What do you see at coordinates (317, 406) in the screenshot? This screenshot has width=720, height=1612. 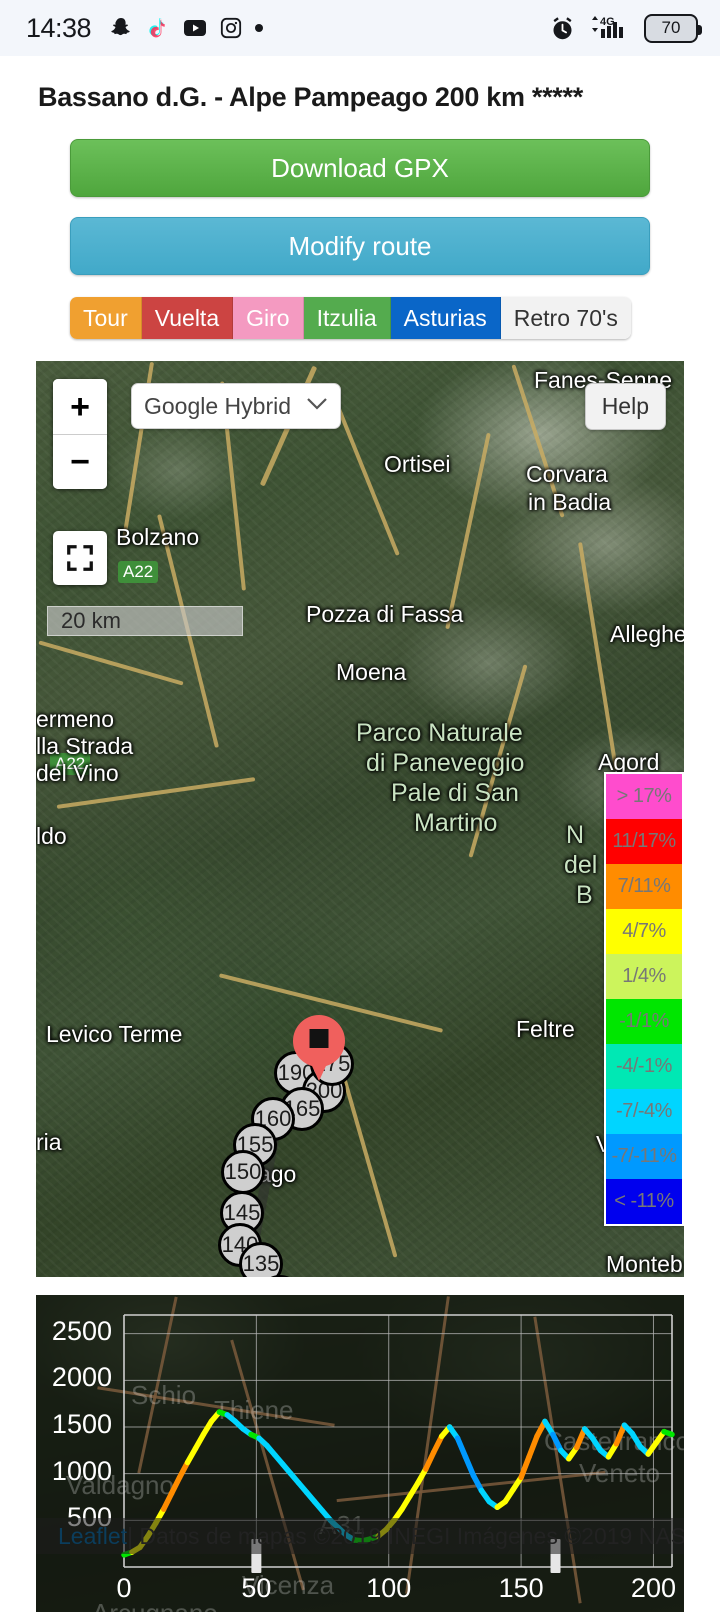 I see `chevron-down-icon` at bounding box center [317, 406].